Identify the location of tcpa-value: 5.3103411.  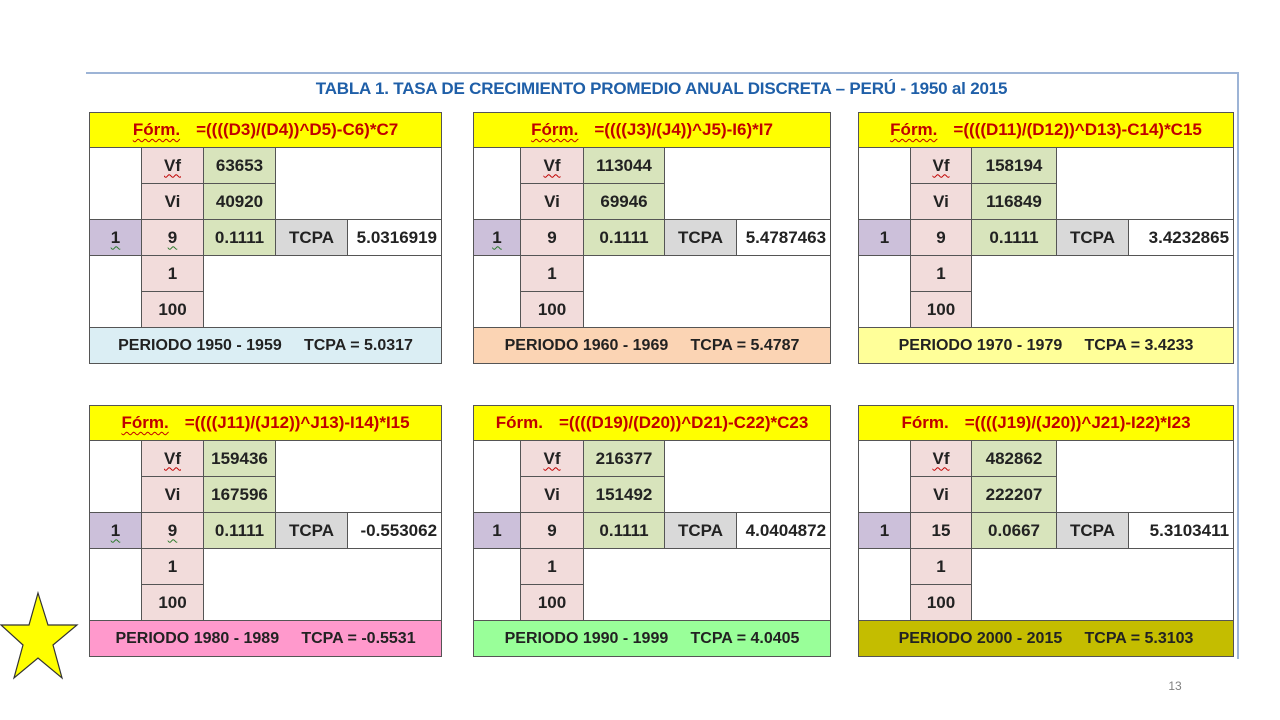
(1181, 530).